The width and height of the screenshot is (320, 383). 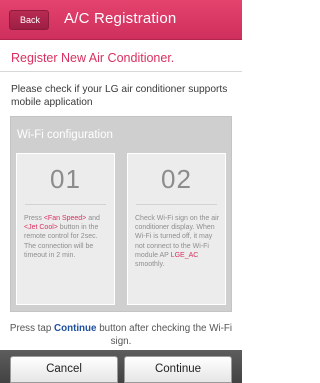 I want to click on cancel-button: Cancel, so click(x=64, y=369).